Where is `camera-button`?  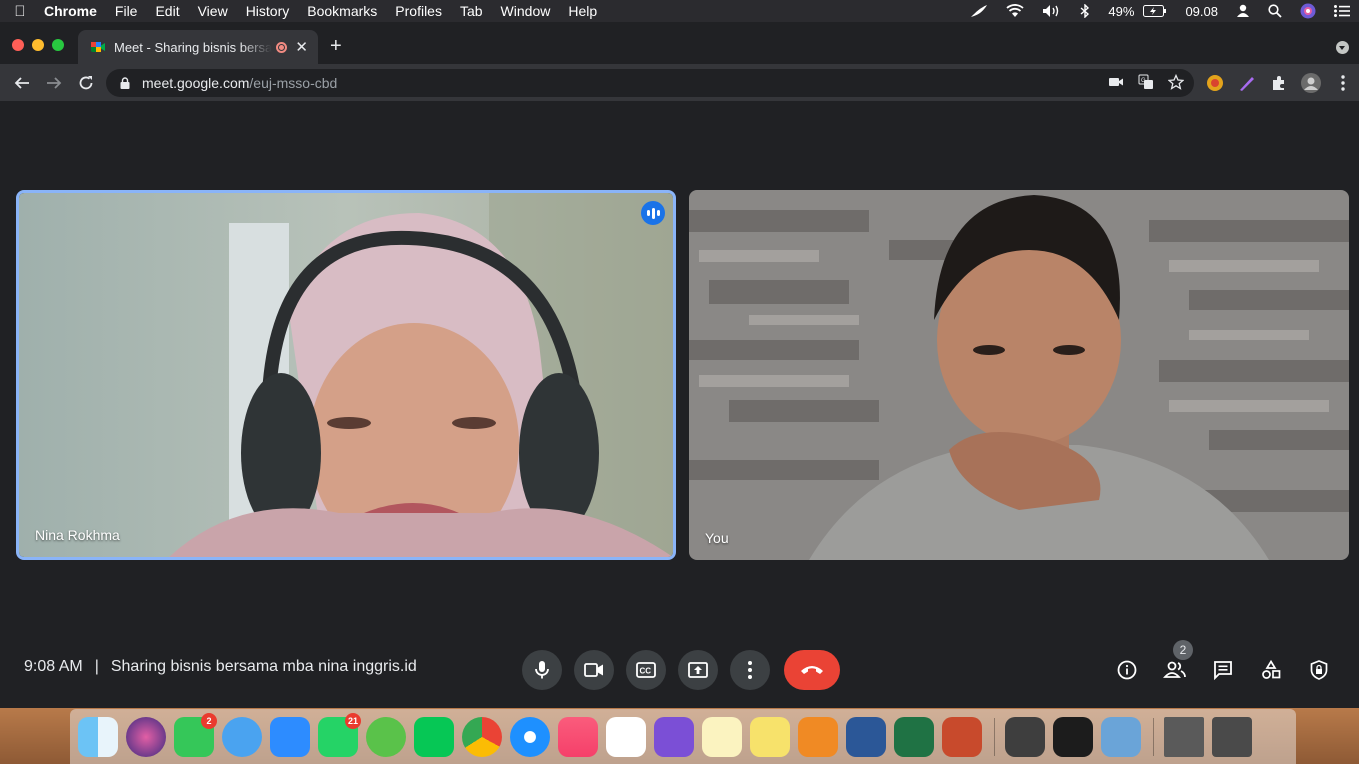
camera-button is located at coordinates (594, 670).